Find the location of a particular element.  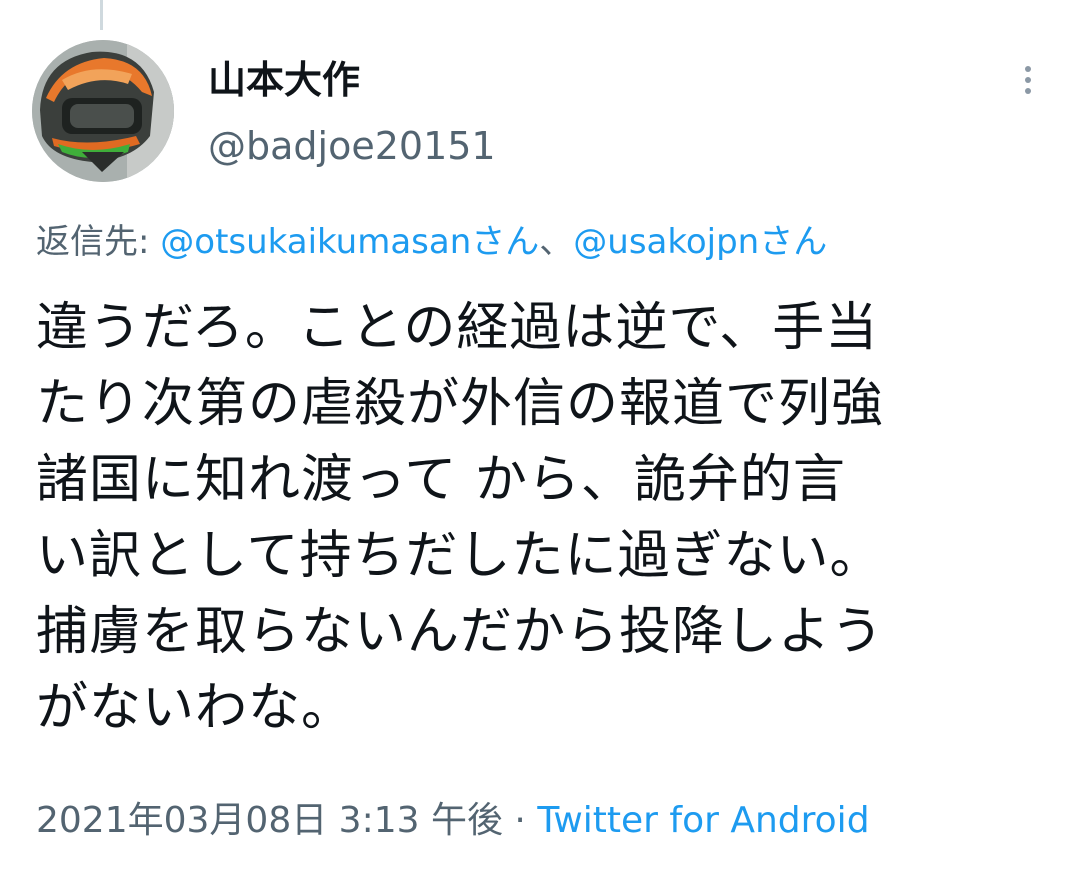

tweet-text-line: 違うだろ。ことの経過は逆で、手当 is located at coordinates (457, 328).